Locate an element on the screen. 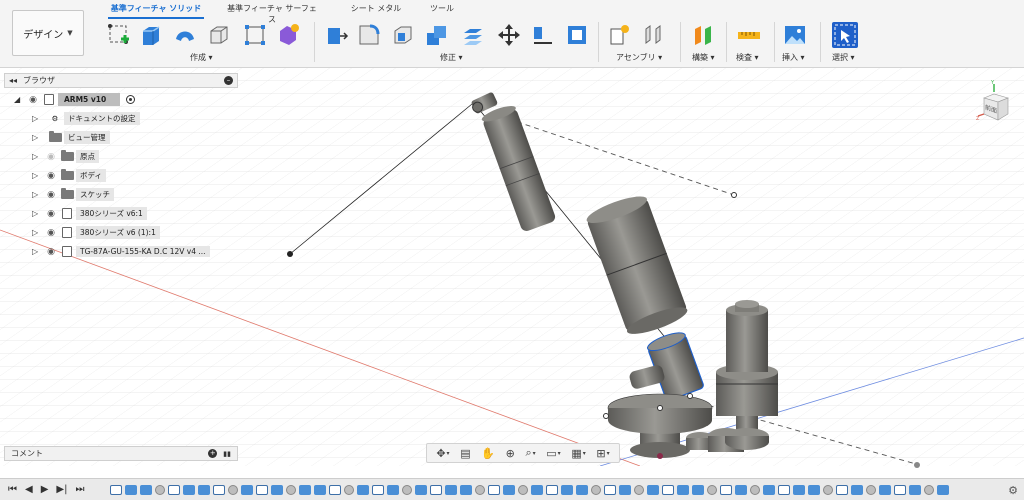 The width and height of the screenshot is (1024, 500). next-frame-icon: ▶| is located at coordinates (61, 489).